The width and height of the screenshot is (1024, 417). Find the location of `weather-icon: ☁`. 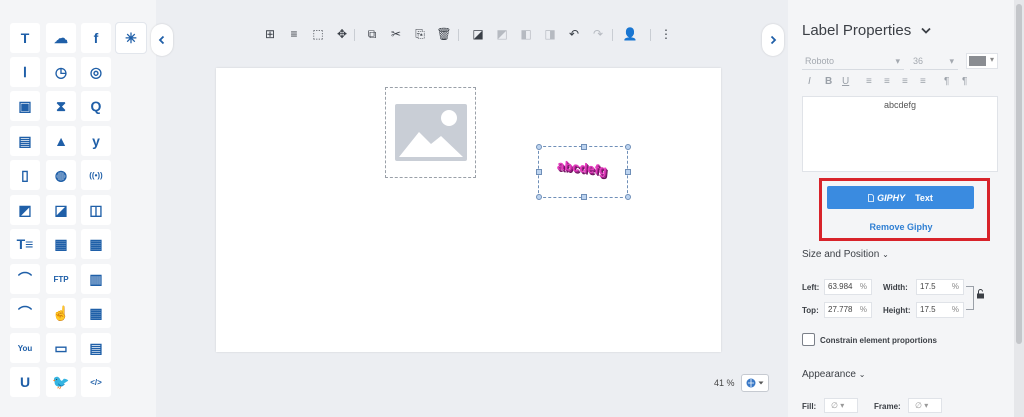

weather-icon: ☁ is located at coordinates (61, 38).